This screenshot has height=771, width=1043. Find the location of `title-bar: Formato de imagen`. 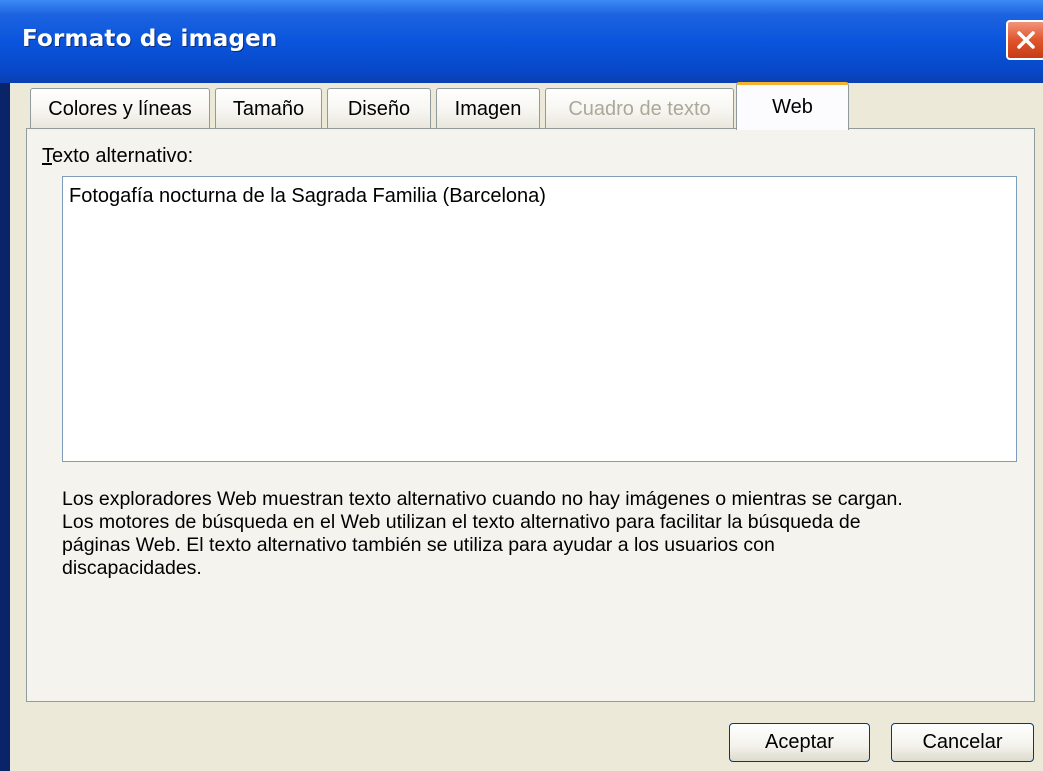

title-bar: Formato de imagen is located at coordinates (521, 41).